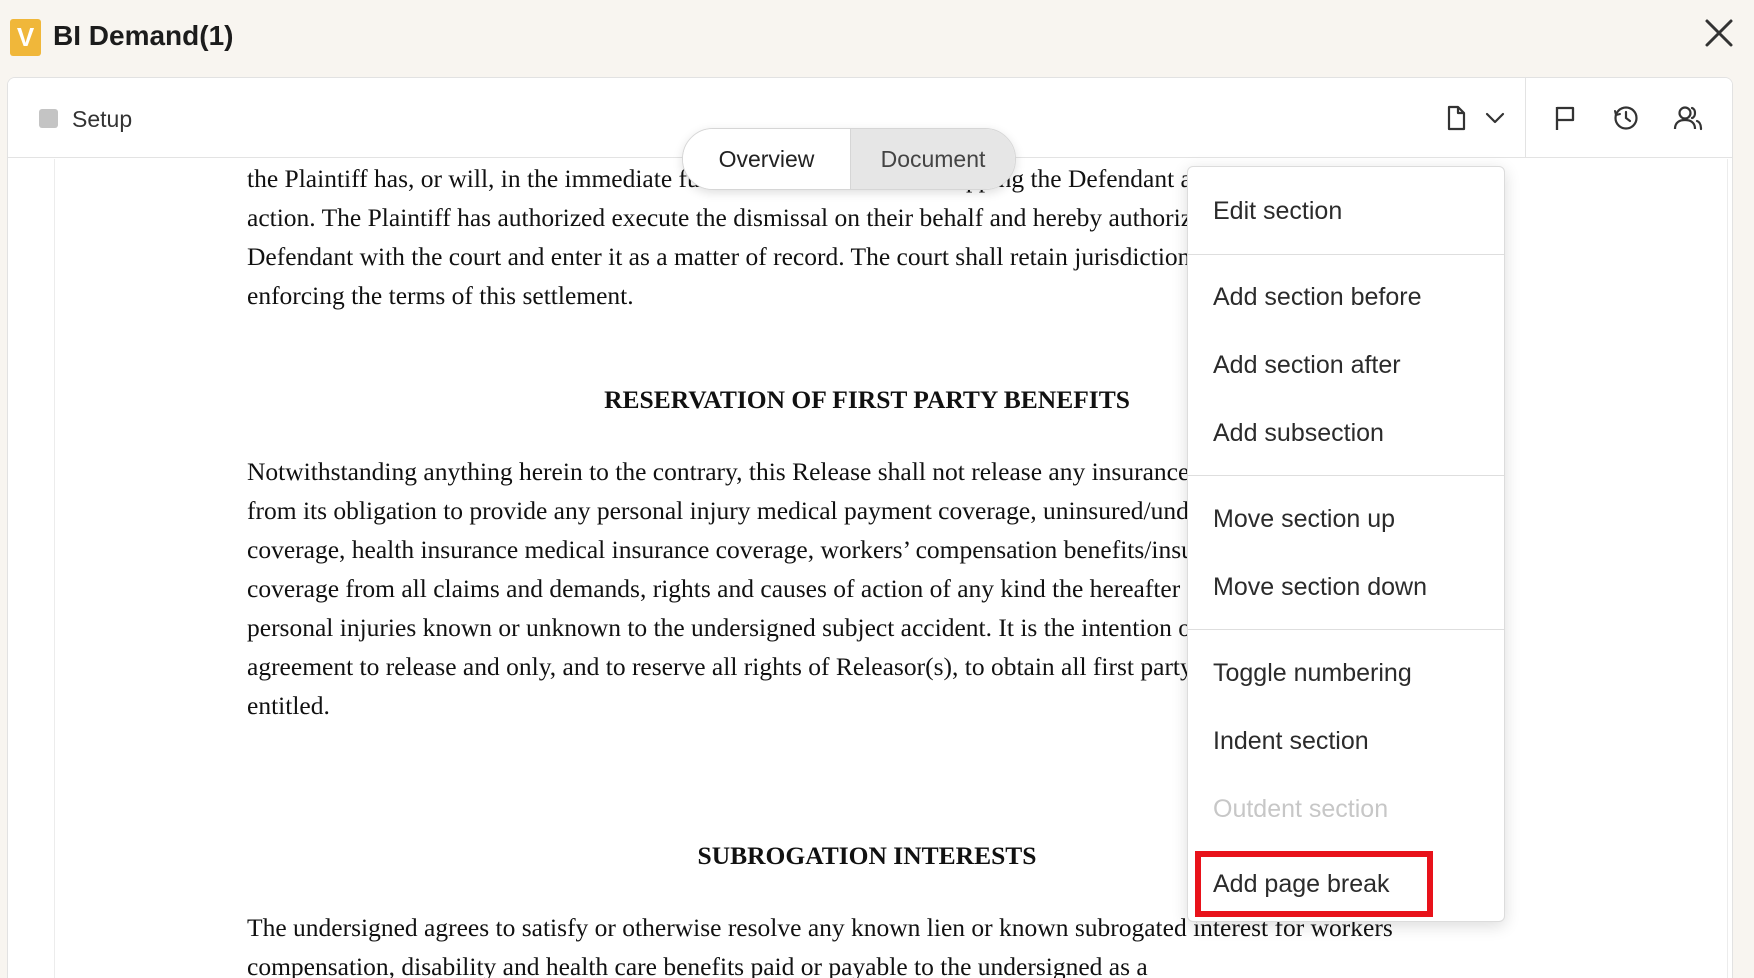 This screenshot has width=1754, height=978. Describe the element at coordinates (48, 118) in the screenshot. I see `setup-checkbox` at that location.